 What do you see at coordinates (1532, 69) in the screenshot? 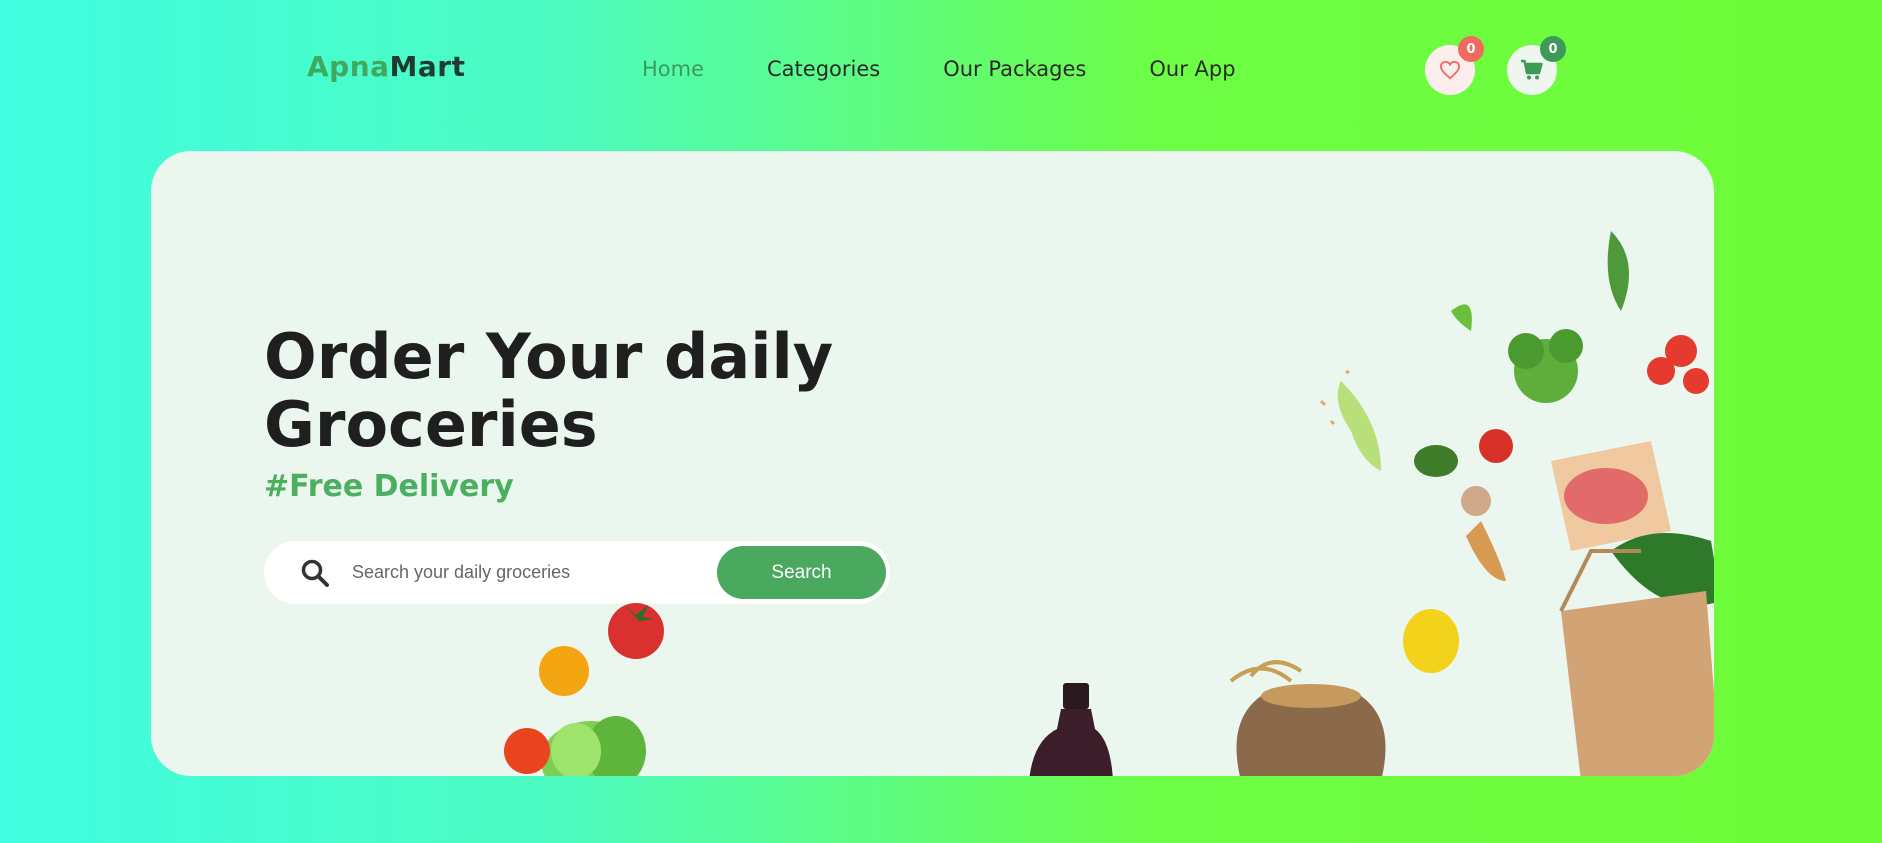
I see `cart-icon` at bounding box center [1532, 69].